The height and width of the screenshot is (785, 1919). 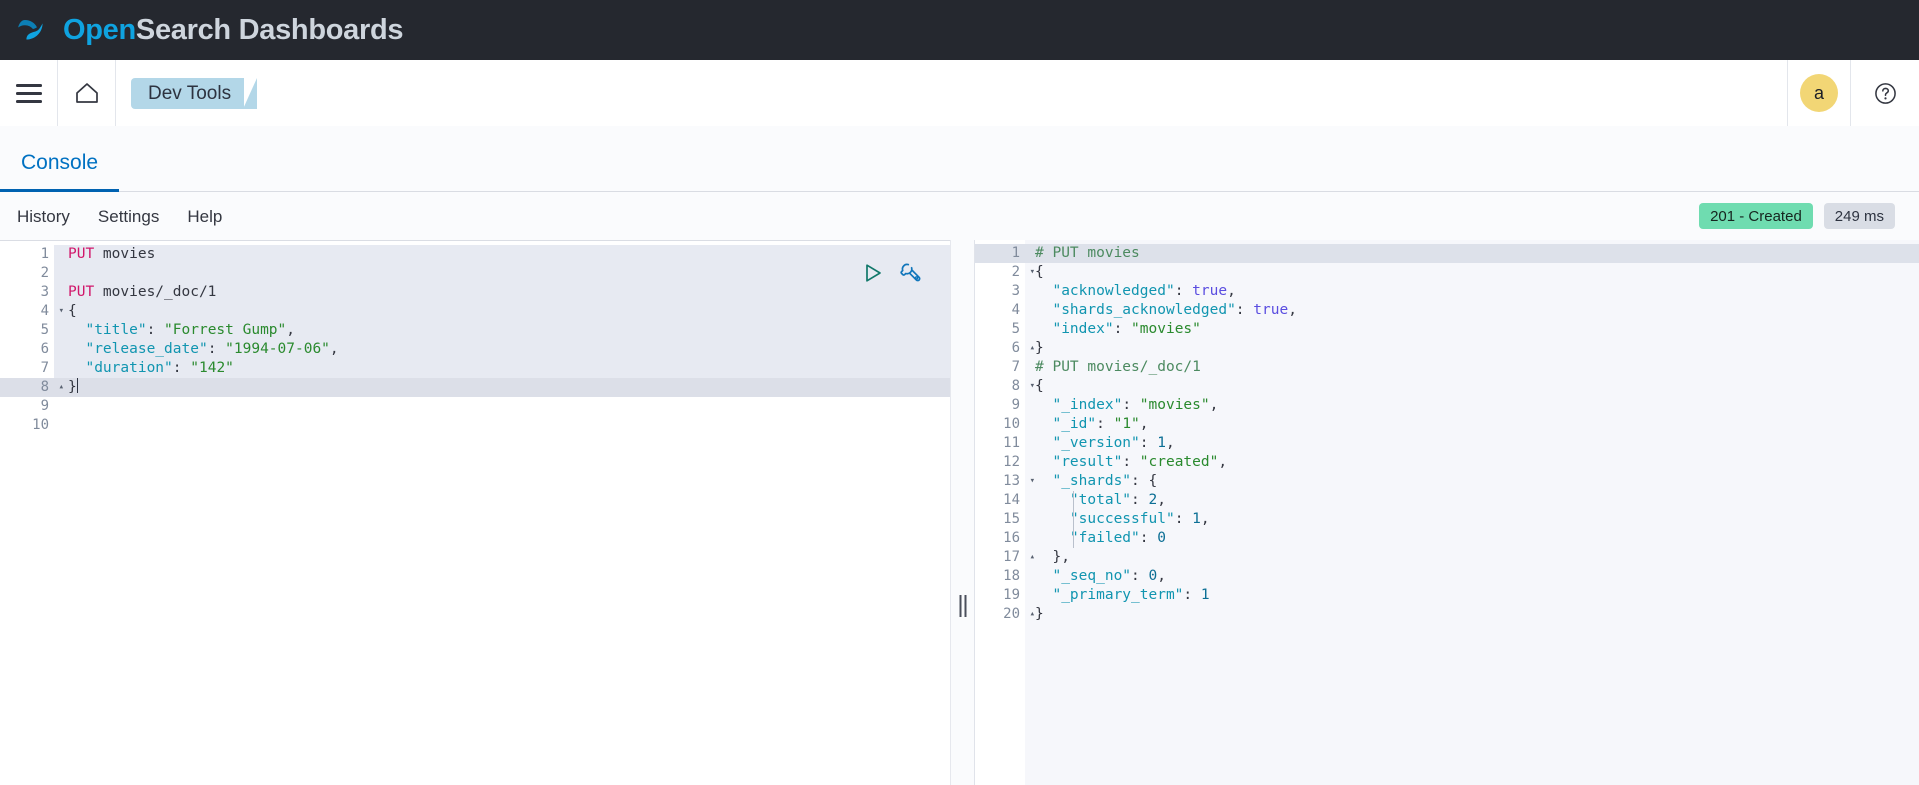 What do you see at coordinates (1019, 481) in the screenshot?
I see `line-number: 13 ▾` at bounding box center [1019, 481].